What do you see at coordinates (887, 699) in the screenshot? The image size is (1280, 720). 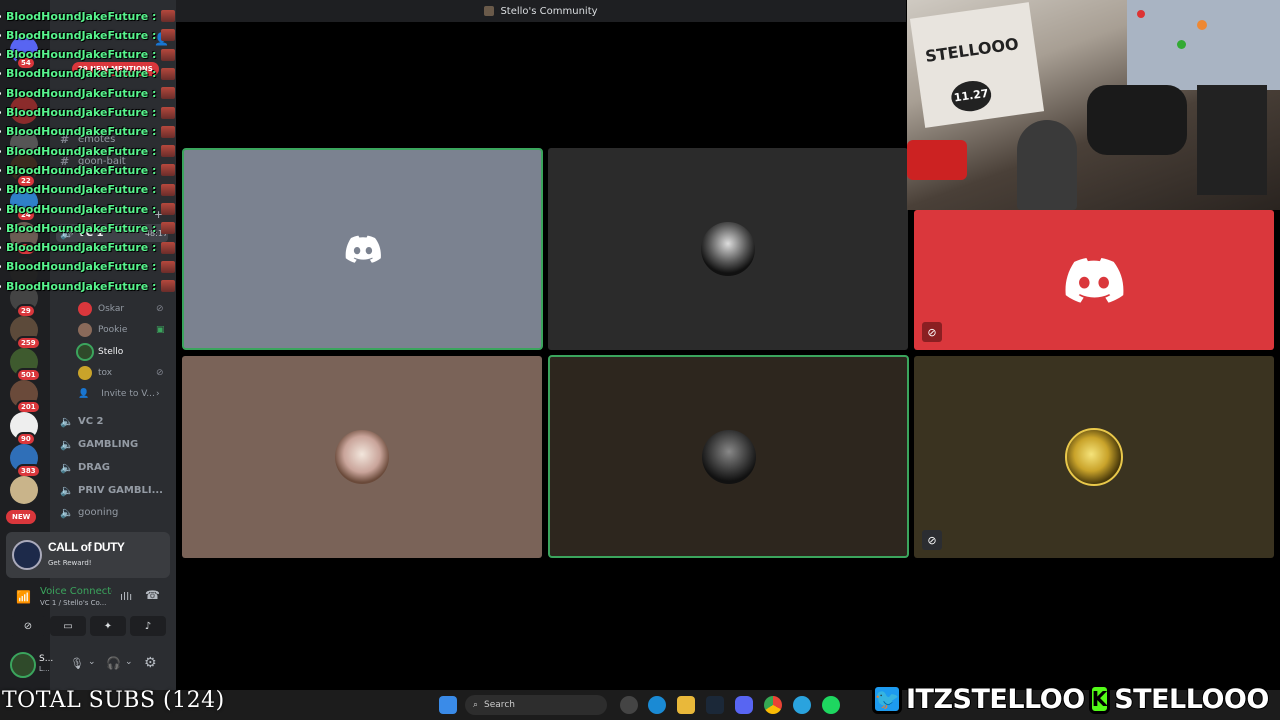 I see `twitter-icon: 🐦` at bounding box center [887, 699].